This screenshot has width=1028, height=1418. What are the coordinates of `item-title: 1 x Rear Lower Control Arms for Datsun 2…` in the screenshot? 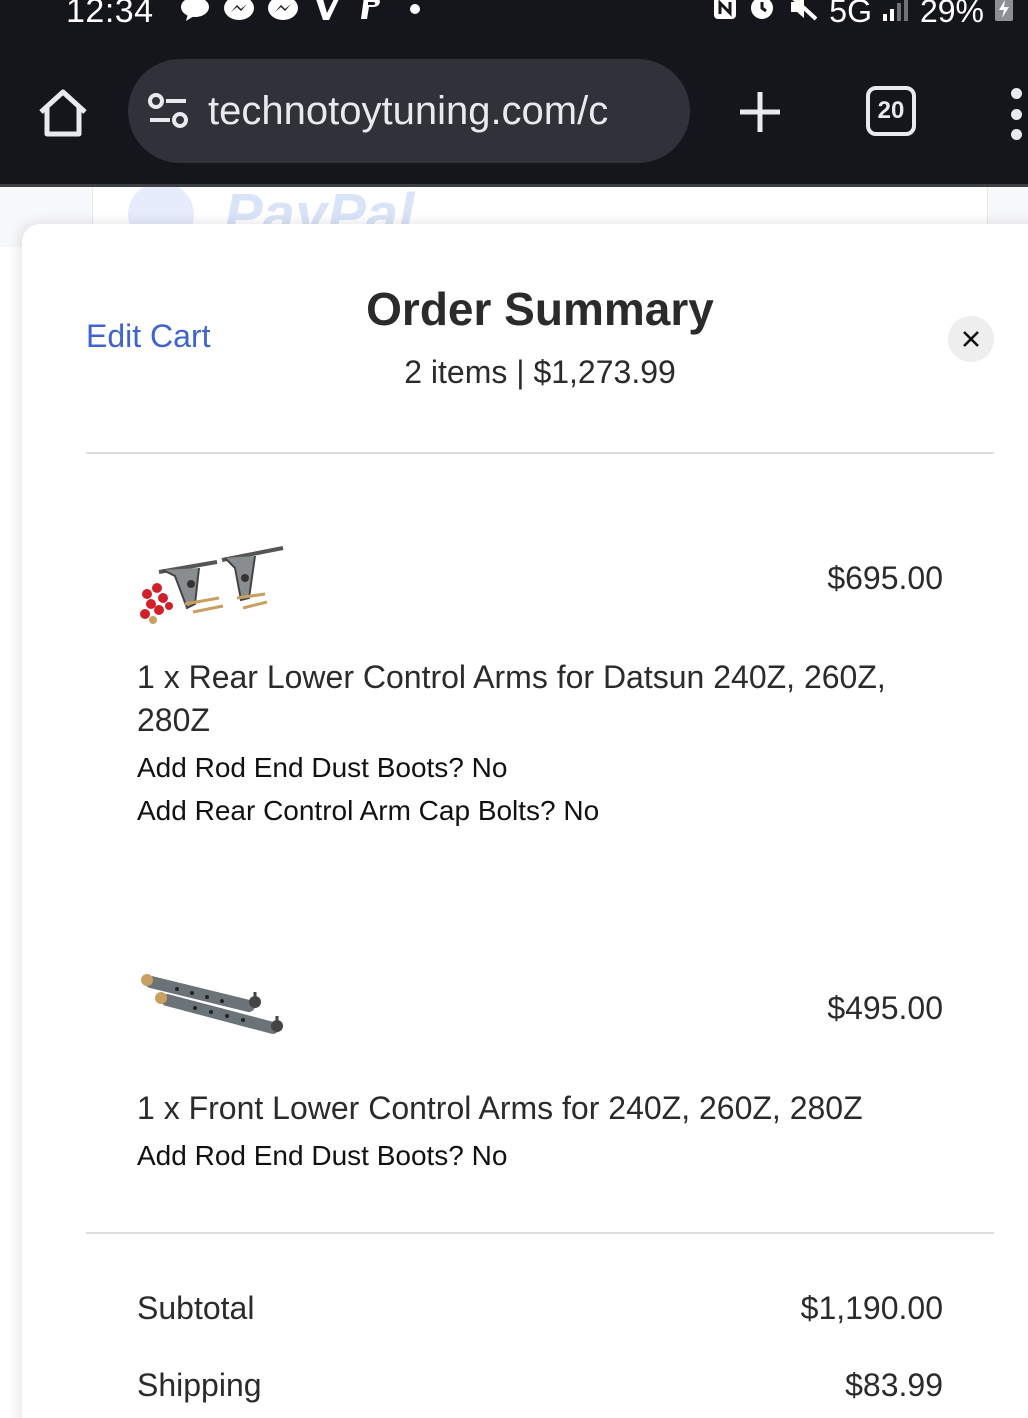 It's located at (511, 698).